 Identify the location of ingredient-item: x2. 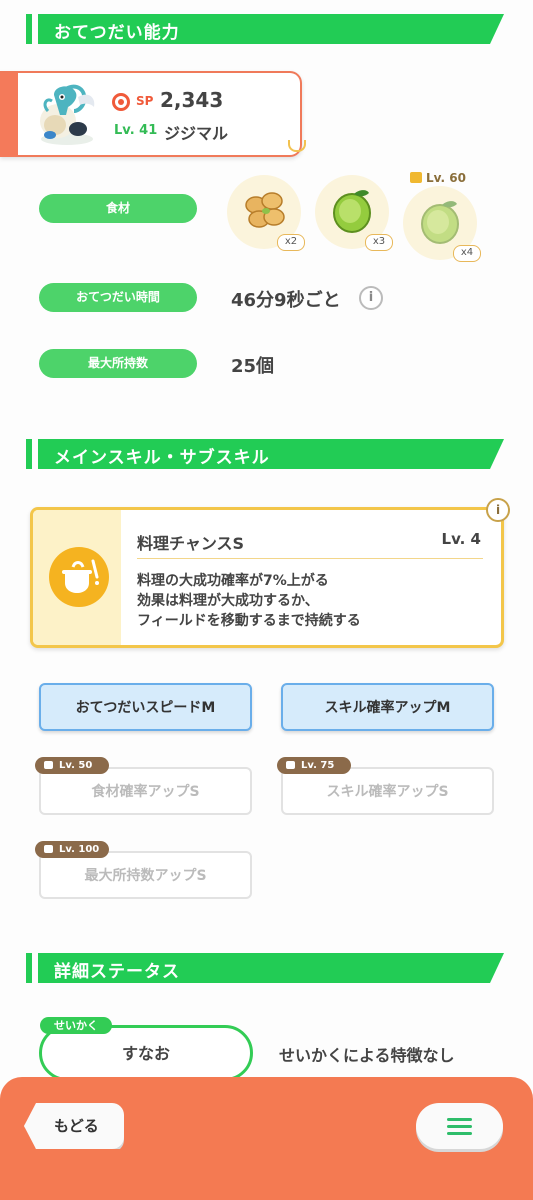
(266, 213).